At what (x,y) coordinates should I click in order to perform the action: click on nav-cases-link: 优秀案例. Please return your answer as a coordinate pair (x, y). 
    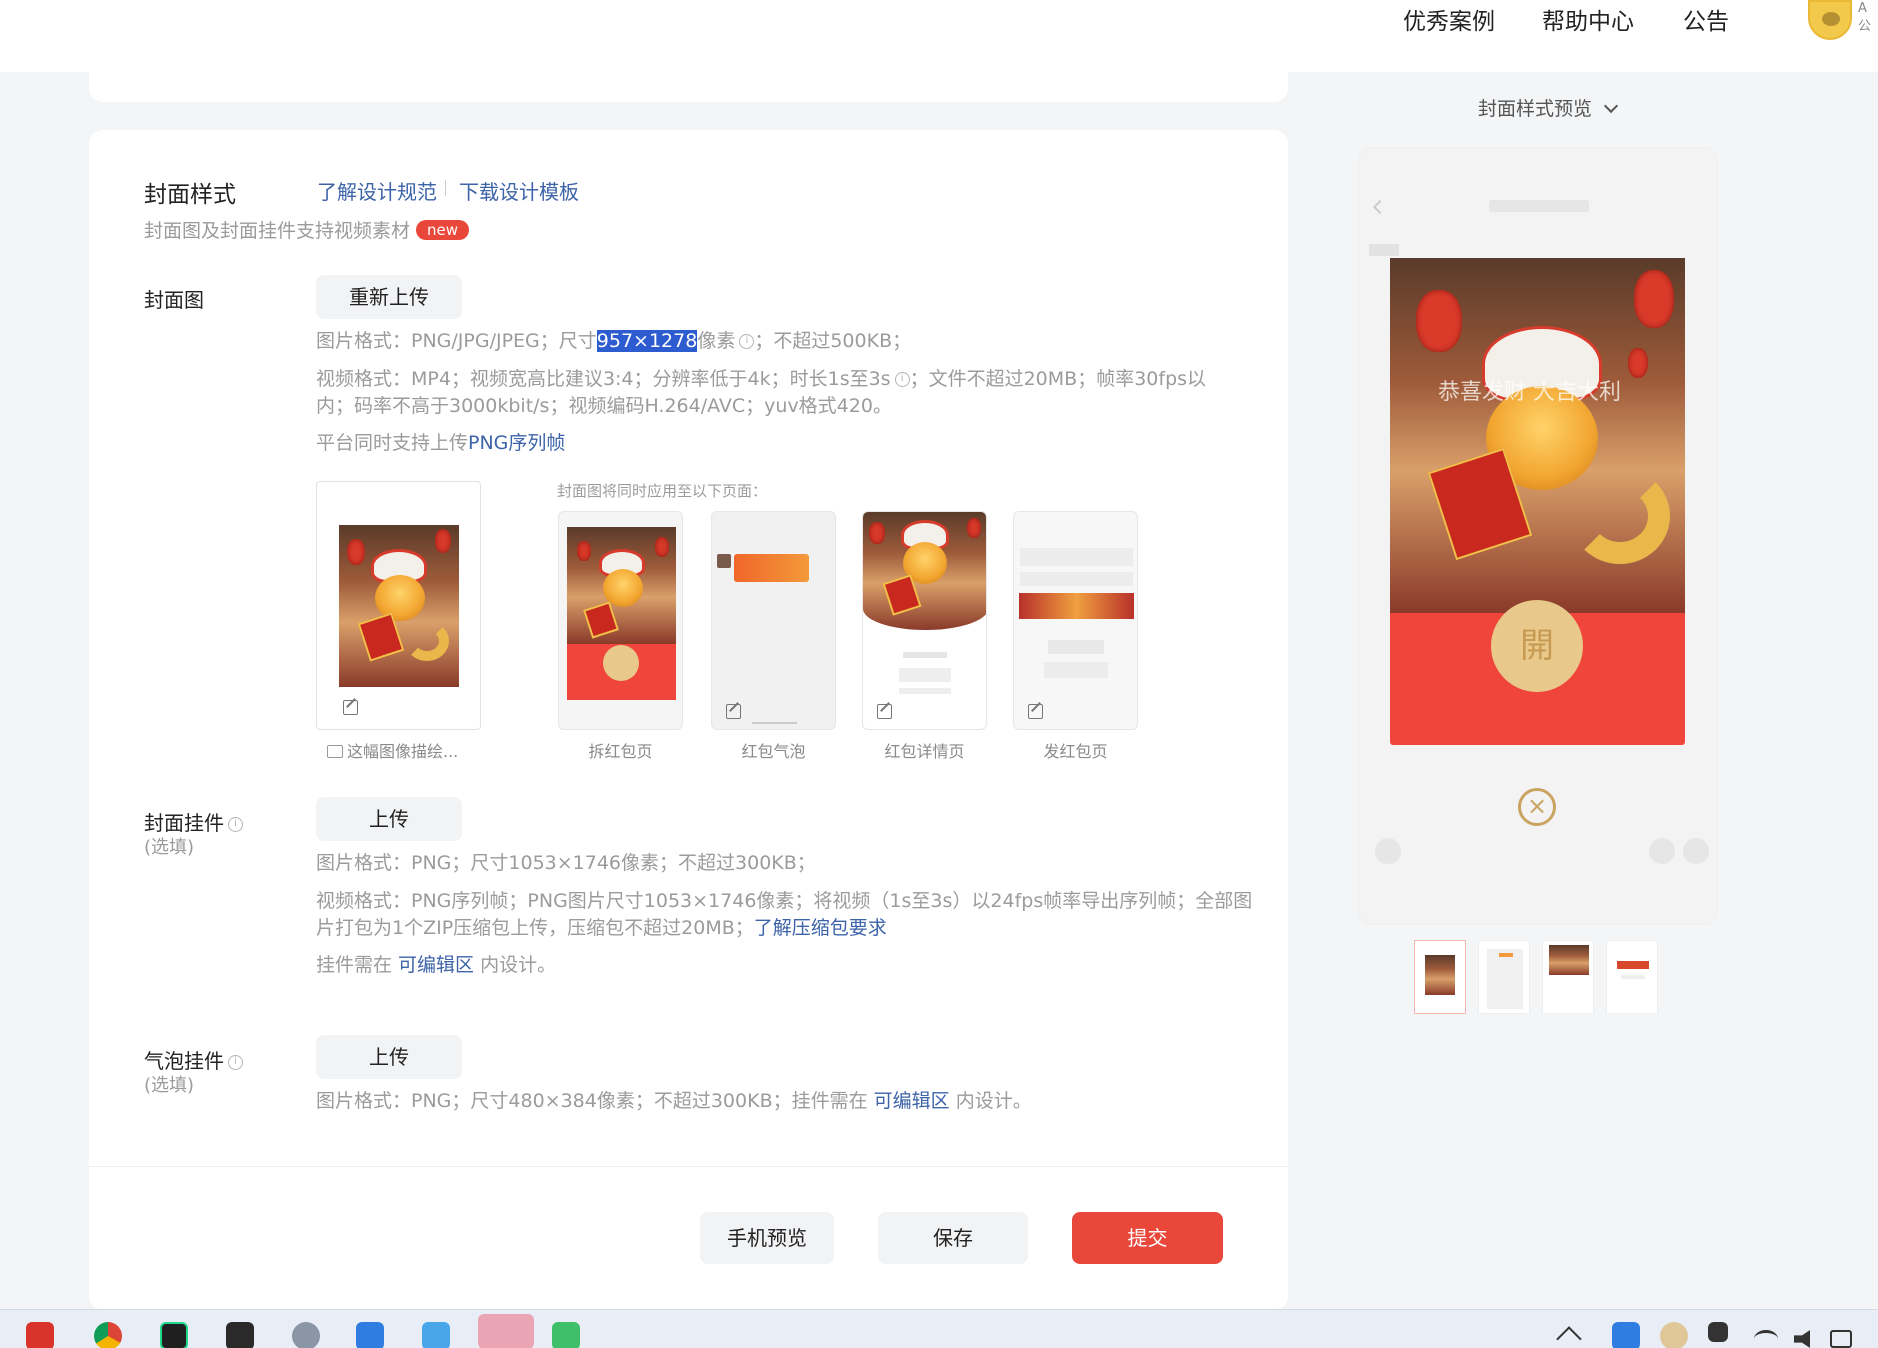
    Looking at the image, I should click on (1449, 19).